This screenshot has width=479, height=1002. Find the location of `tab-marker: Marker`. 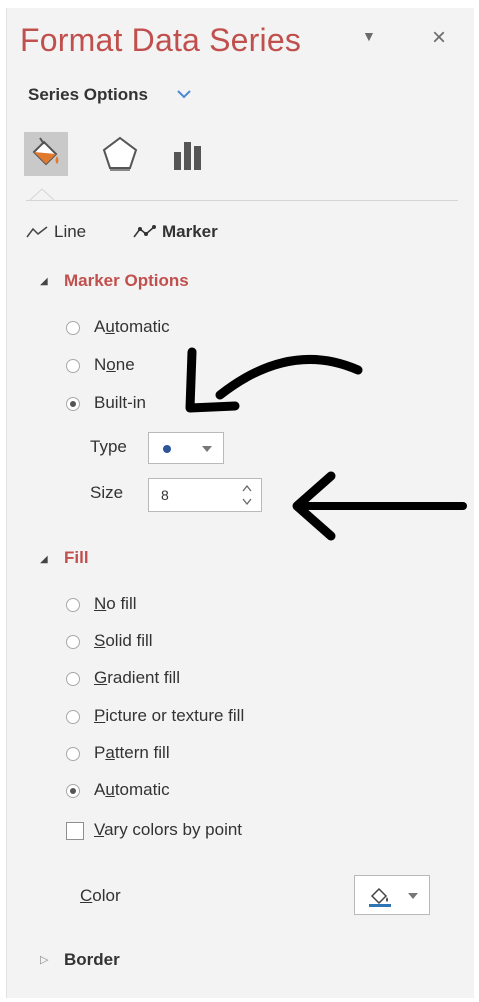

tab-marker: Marker is located at coordinates (175, 232).